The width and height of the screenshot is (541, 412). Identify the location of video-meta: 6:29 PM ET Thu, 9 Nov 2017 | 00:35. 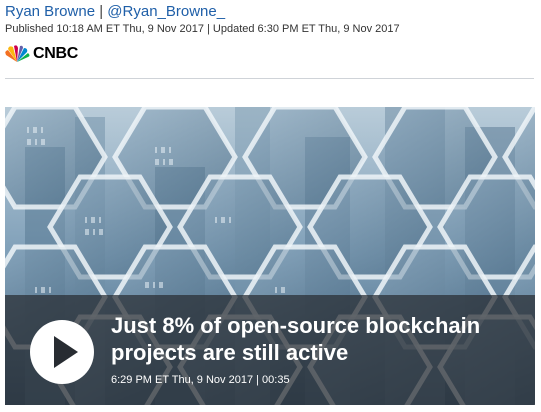
(200, 380).